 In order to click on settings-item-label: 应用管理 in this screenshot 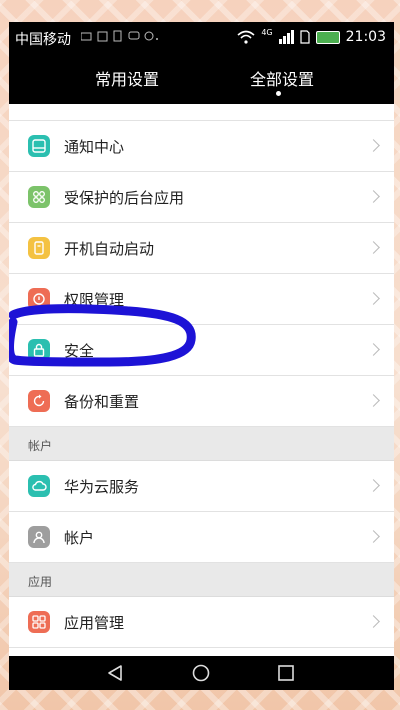, I will do `click(94, 623)`.